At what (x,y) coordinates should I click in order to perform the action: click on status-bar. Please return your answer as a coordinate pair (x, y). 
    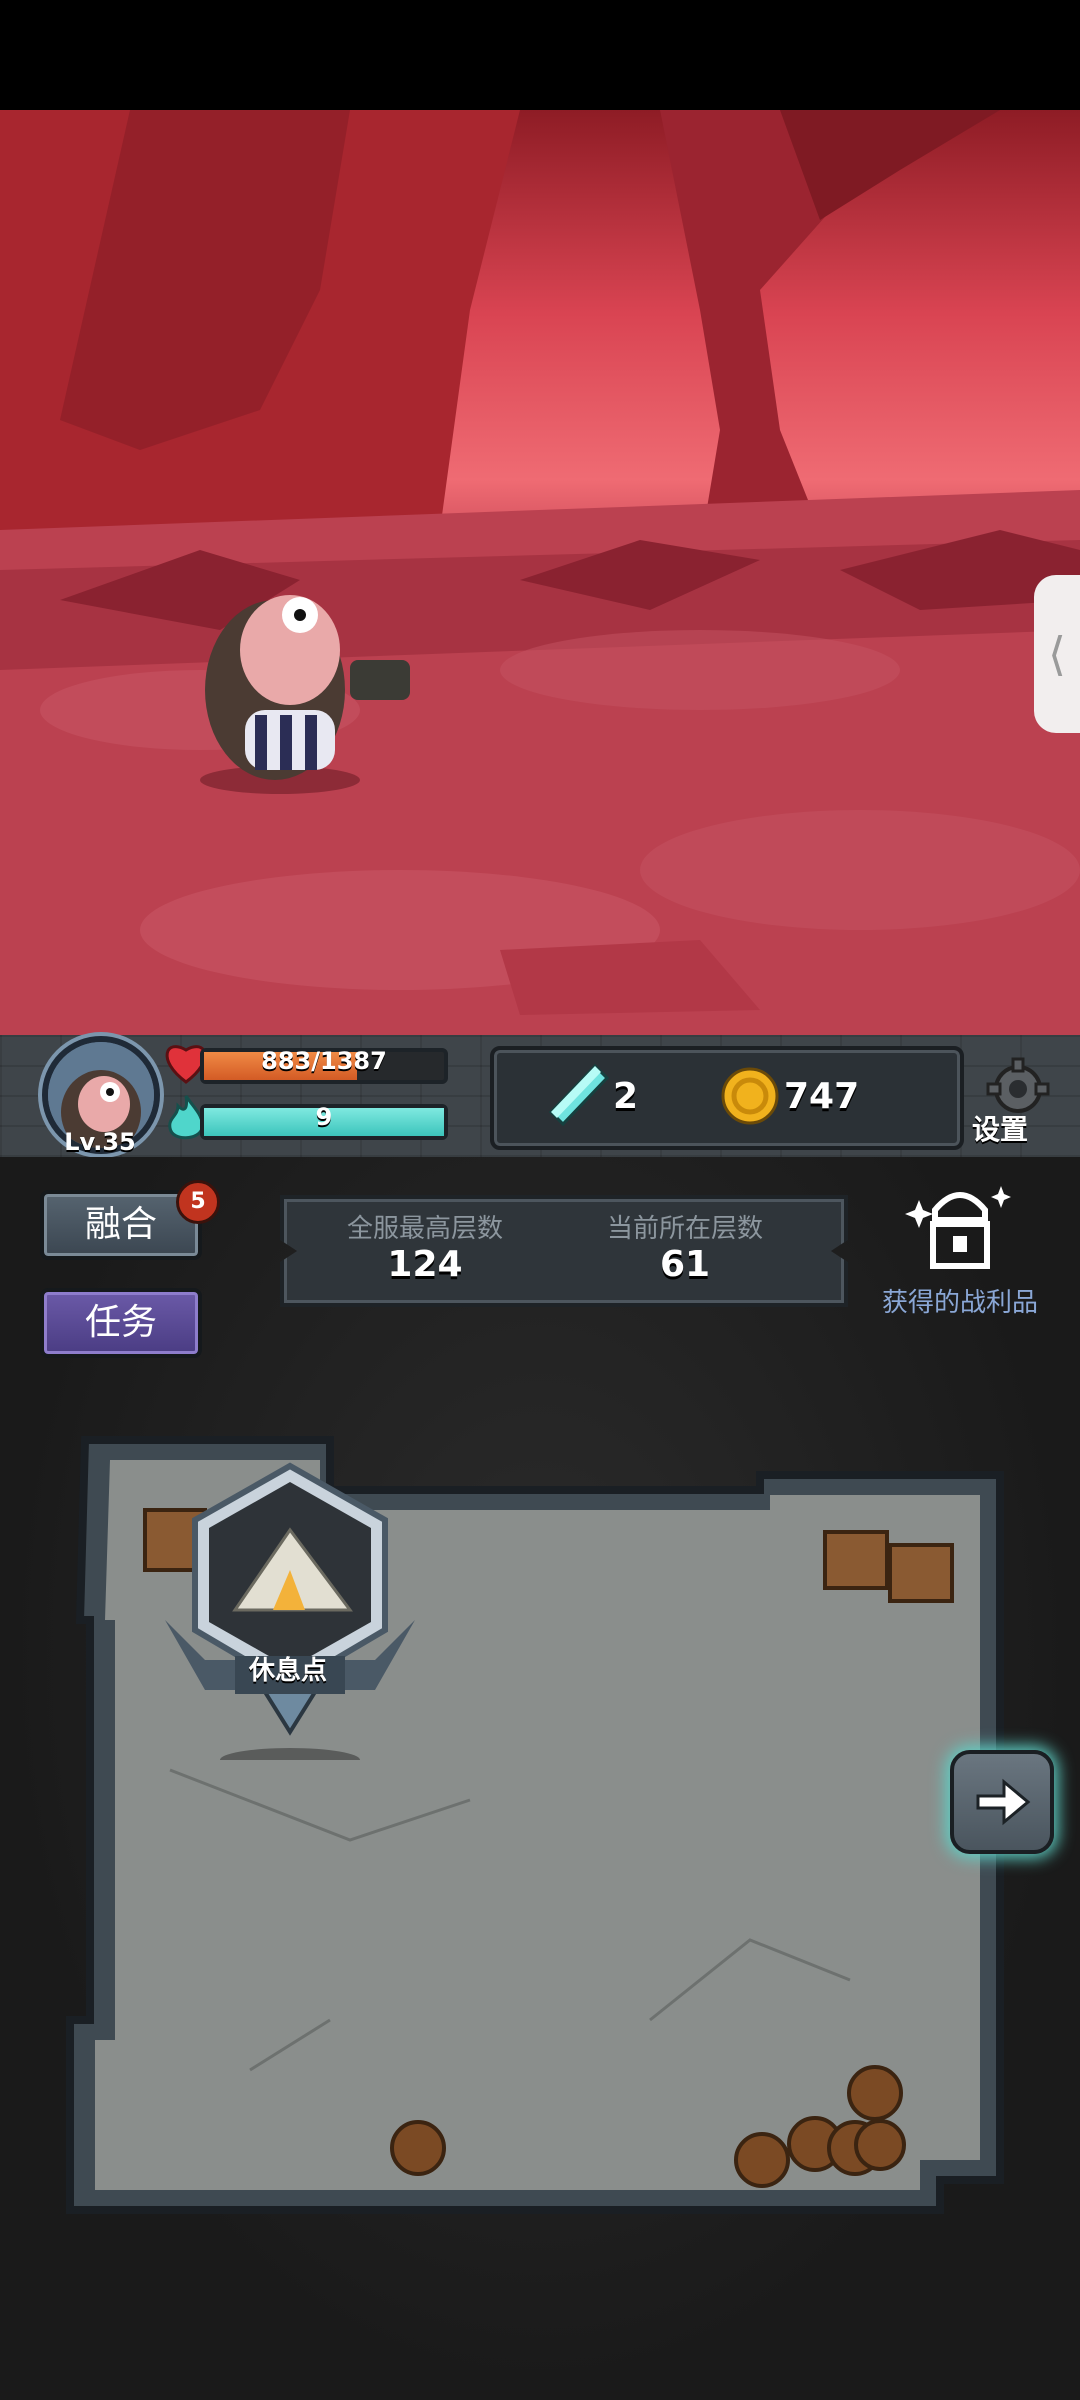
    Looking at the image, I should click on (540, 55).